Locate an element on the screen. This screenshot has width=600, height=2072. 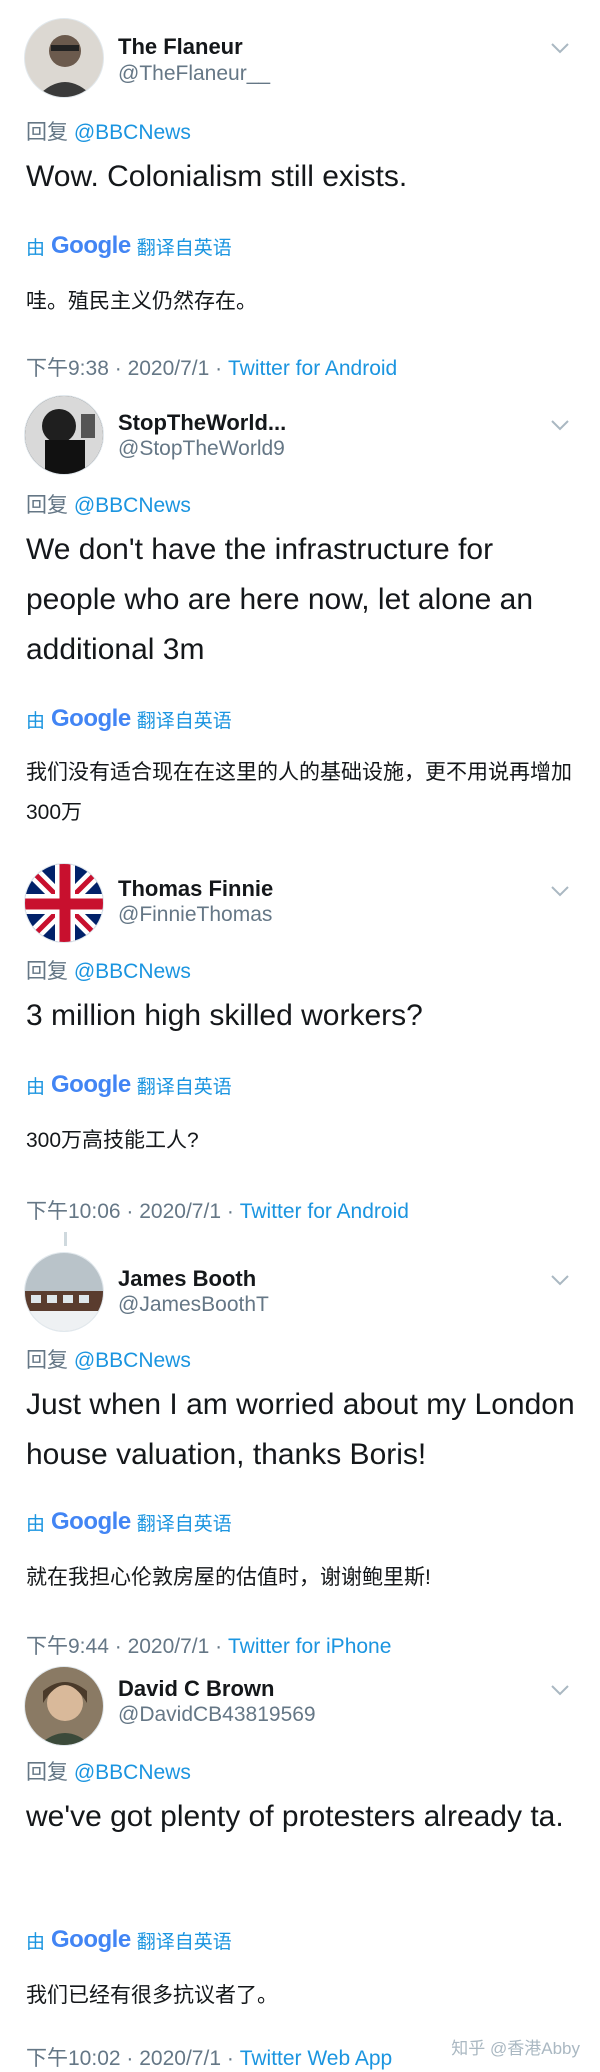
author-name: The Flaneur is located at coordinates (180, 47).